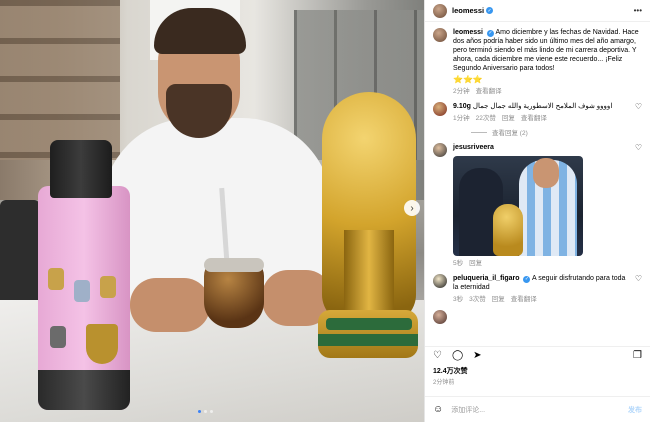 The width and height of the screenshot is (650, 422). Describe the element at coordinates (556, 132) in the screenshot. I see `view-replies-link: 查看回复 (2)` at that location.